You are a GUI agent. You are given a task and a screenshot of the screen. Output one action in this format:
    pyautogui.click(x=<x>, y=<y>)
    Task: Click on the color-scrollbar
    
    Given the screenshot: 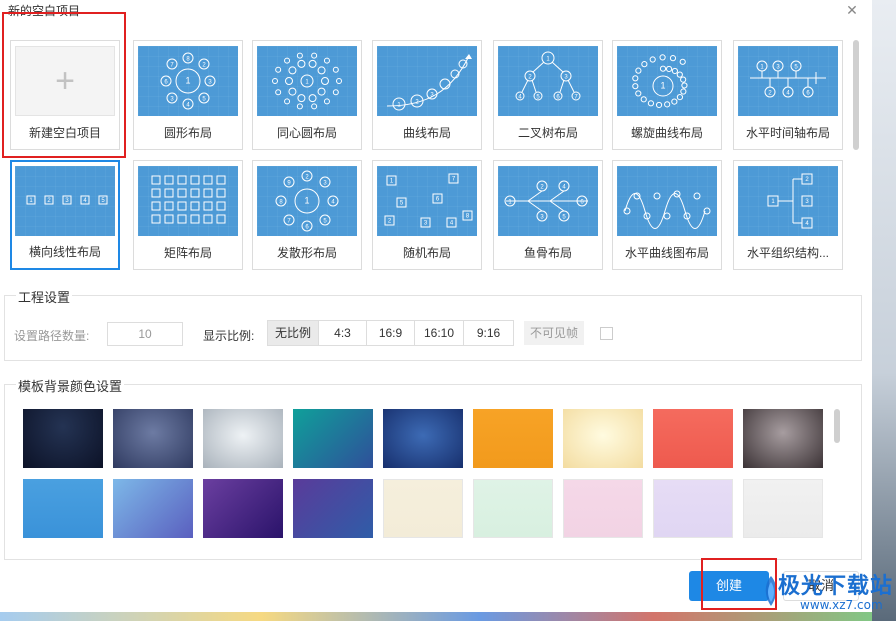 What is the action you would take?
    pyautogui.click(x=837, y=426)
    